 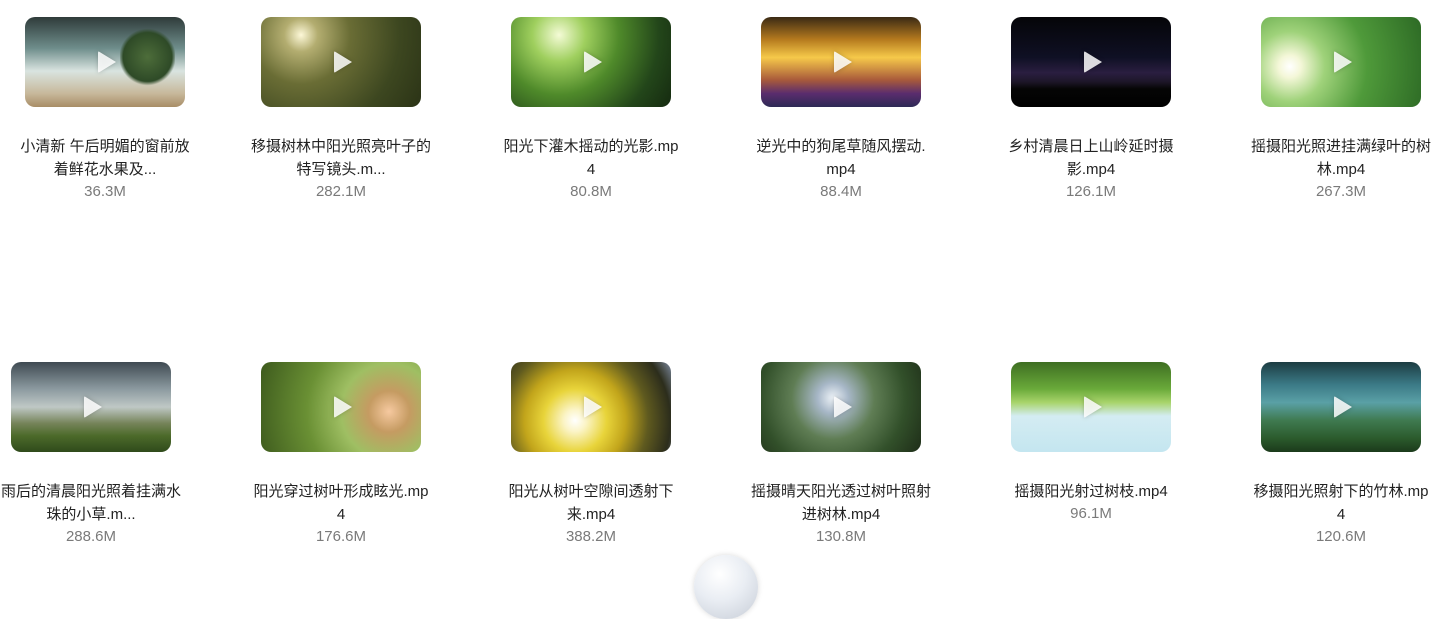 I want to click on file-name: 逆光中的狗尾草随风摆动. mp4, so click(x=841, y=158).